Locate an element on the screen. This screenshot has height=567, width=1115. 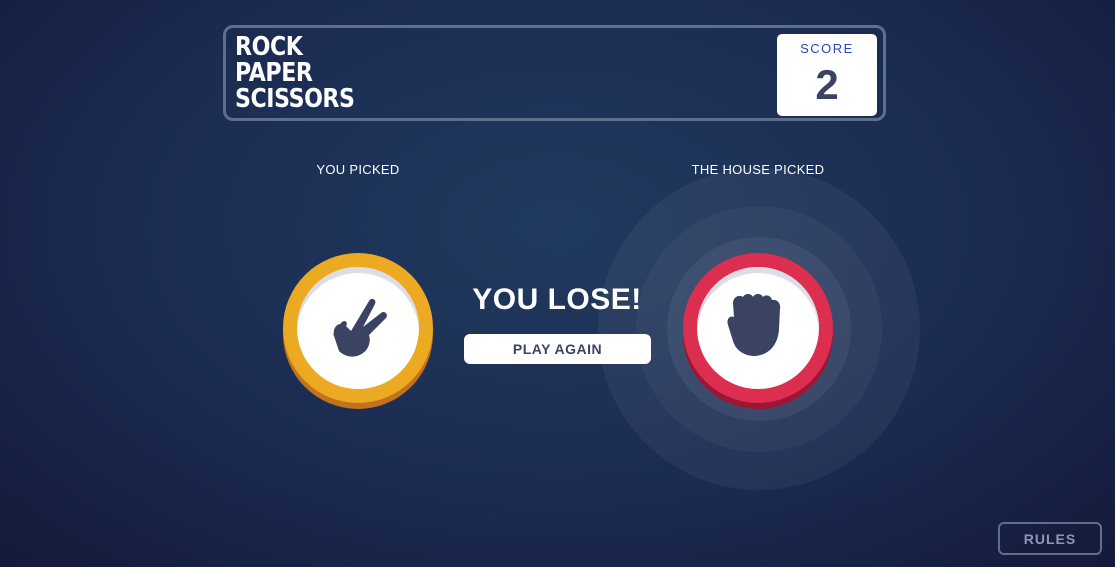
result-text: YOU LOSE! is located at coordinates (557, 299).